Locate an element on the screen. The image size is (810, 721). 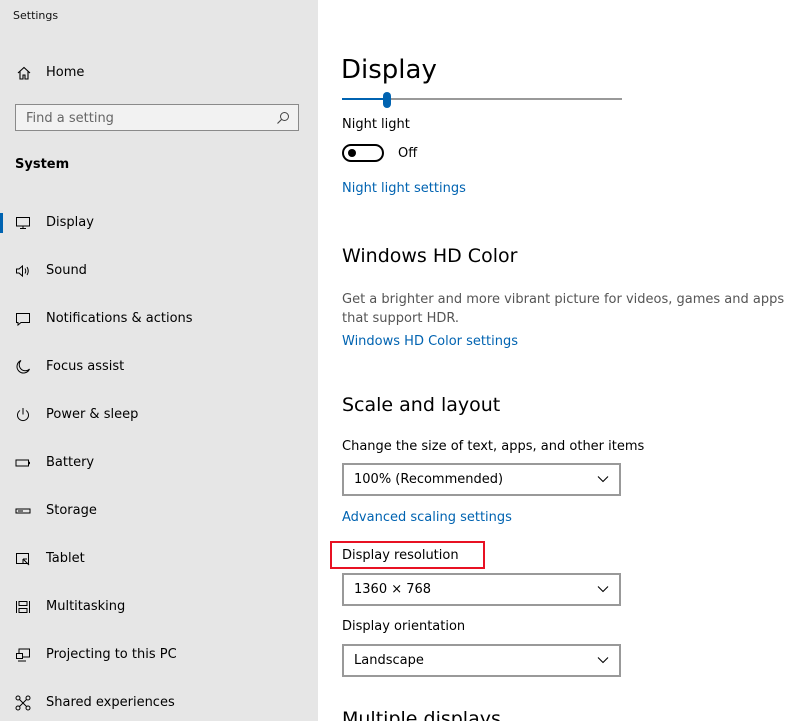
hd-color-heading: Windows HD Color is located at coordinates (430, 256).